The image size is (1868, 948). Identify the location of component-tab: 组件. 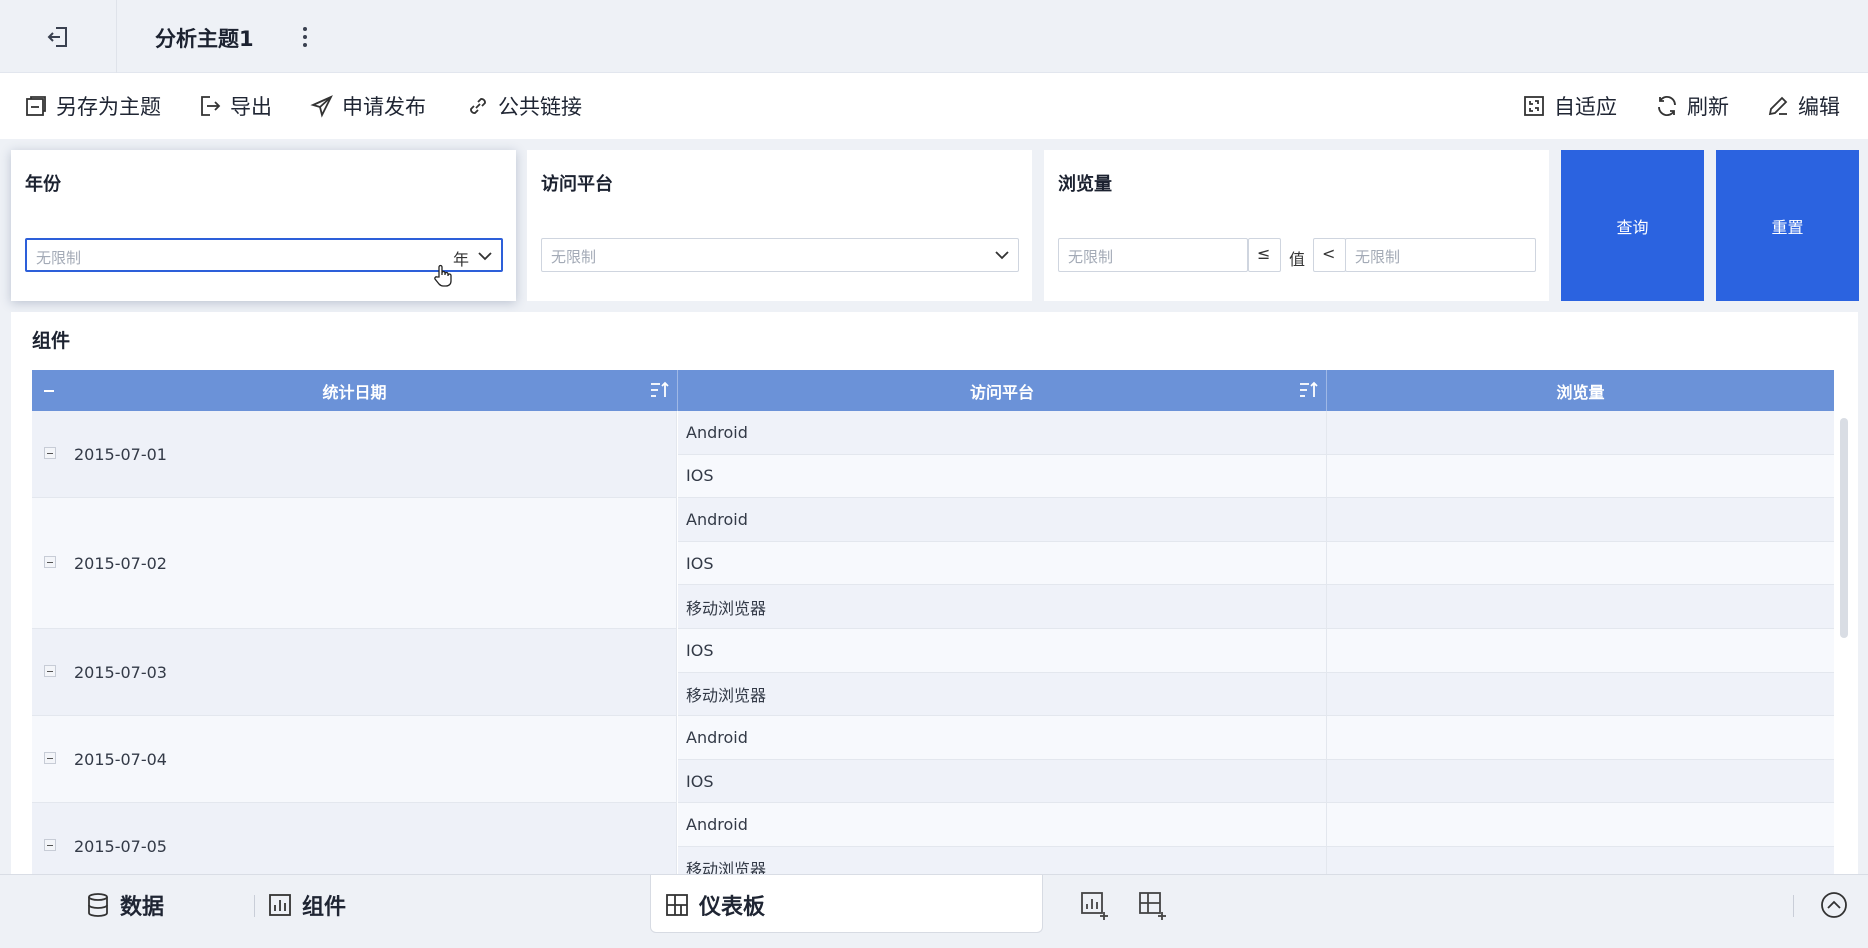
(307, 905).